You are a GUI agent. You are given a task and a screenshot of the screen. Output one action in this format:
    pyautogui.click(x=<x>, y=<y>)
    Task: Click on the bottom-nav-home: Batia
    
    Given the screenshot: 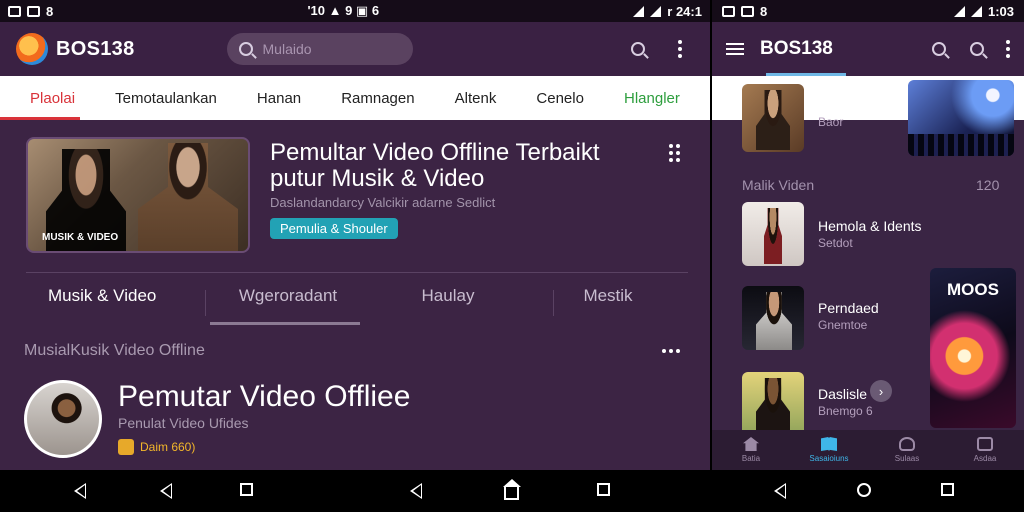 What is the action you would take?
    pyautogui.click(x=751, y=450)
    